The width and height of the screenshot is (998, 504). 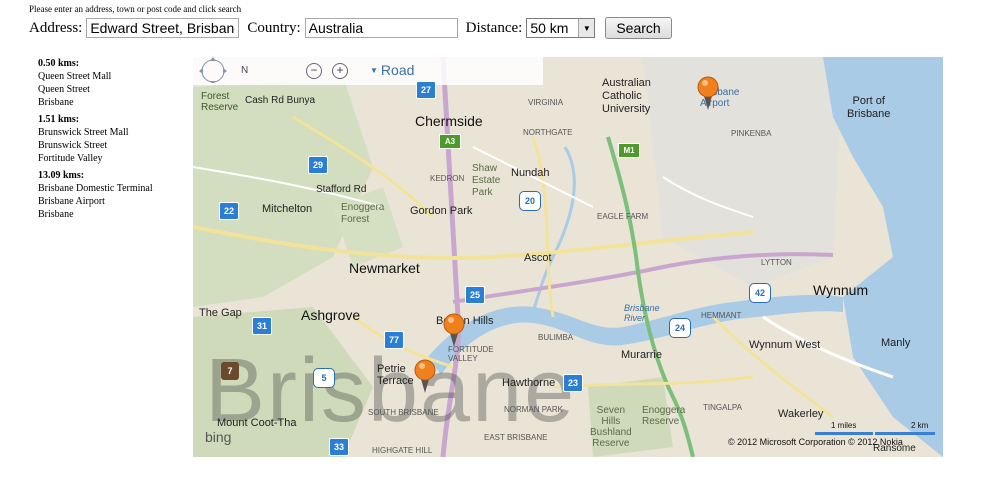 What do you see at coordinates (403, 412) in the screenshot?
I see `map-label: SOUTH BRISBANE` at bounding box center [403, 412].